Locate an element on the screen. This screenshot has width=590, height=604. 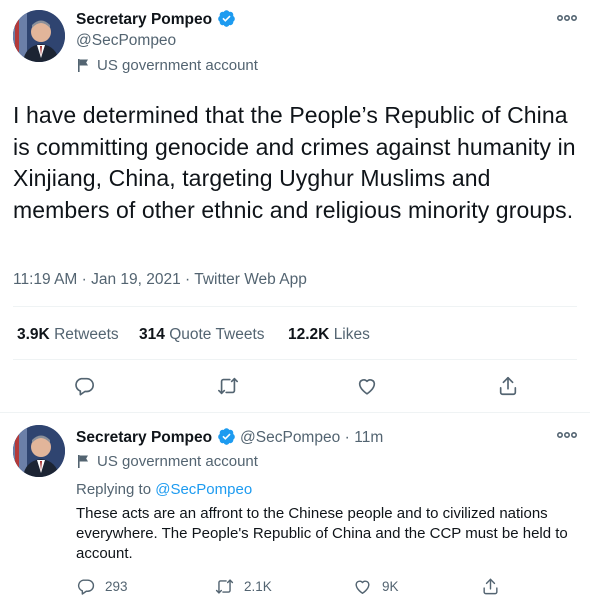
author-name: Secretary Pompeo is located at coordinates (144, 19).